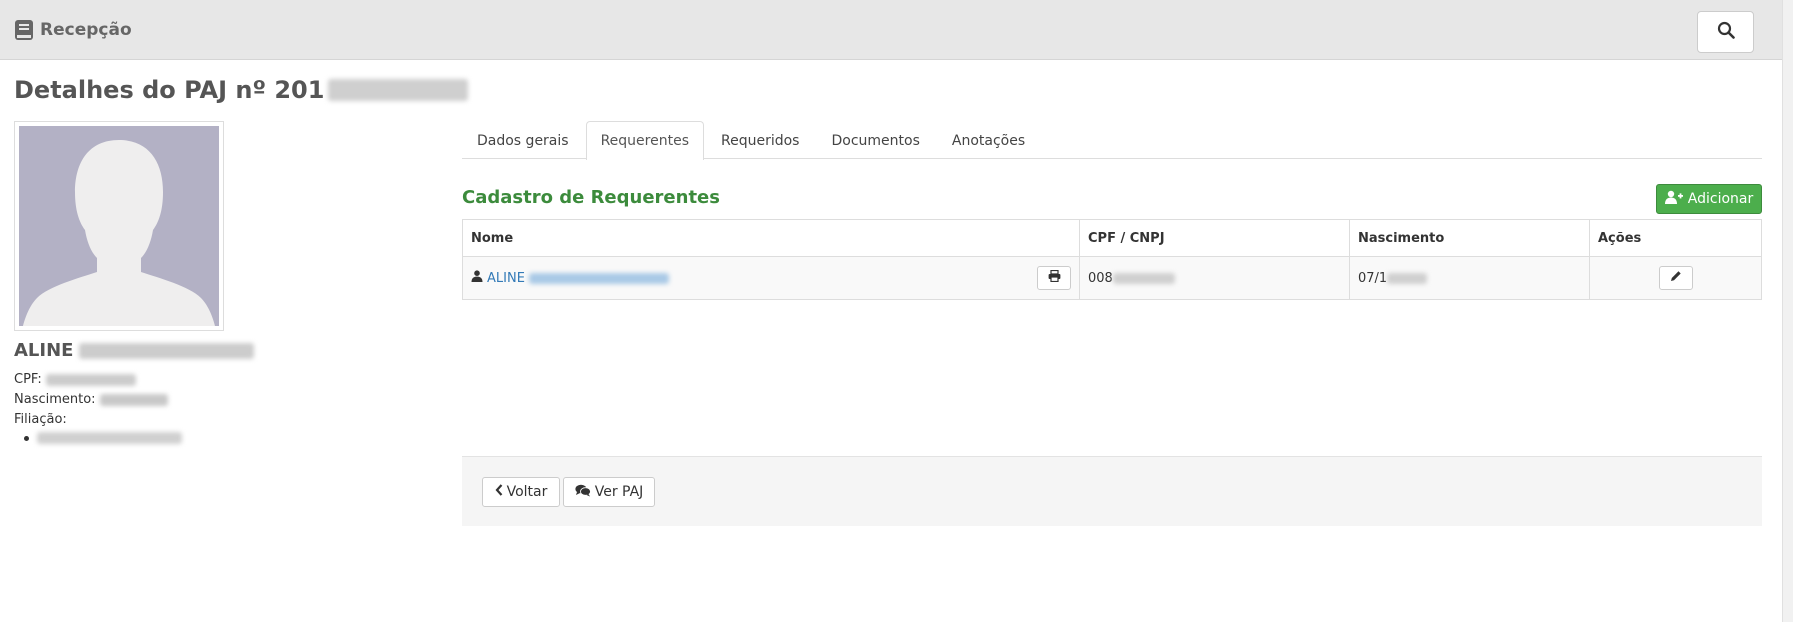 This screenshot has height=622, width=1793. Describe the element at coordinates (28, 379) in the screenshot. I see `cpf-label: CPF:` at that location.